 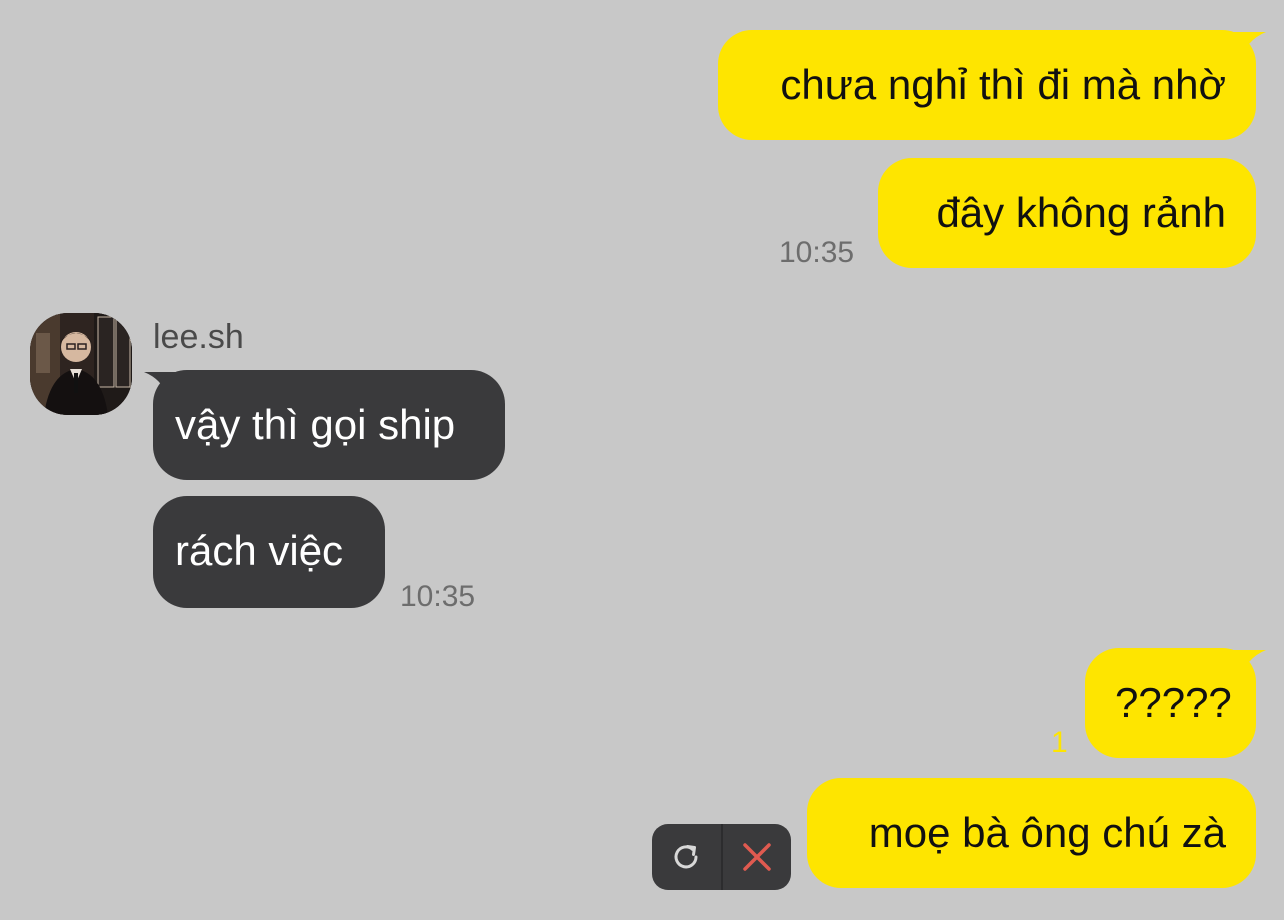 What do you see at coordinates (721, 857) in the screenshot?
I see `failed-message-actions` at bounding box center [721, 857].